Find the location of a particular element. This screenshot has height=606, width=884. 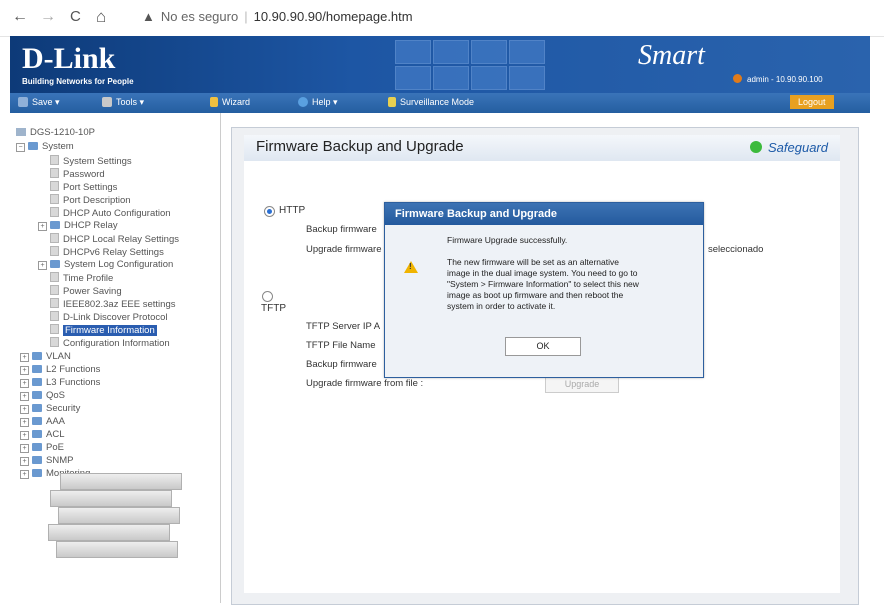

help-icon is located at coordinates (303, 102).